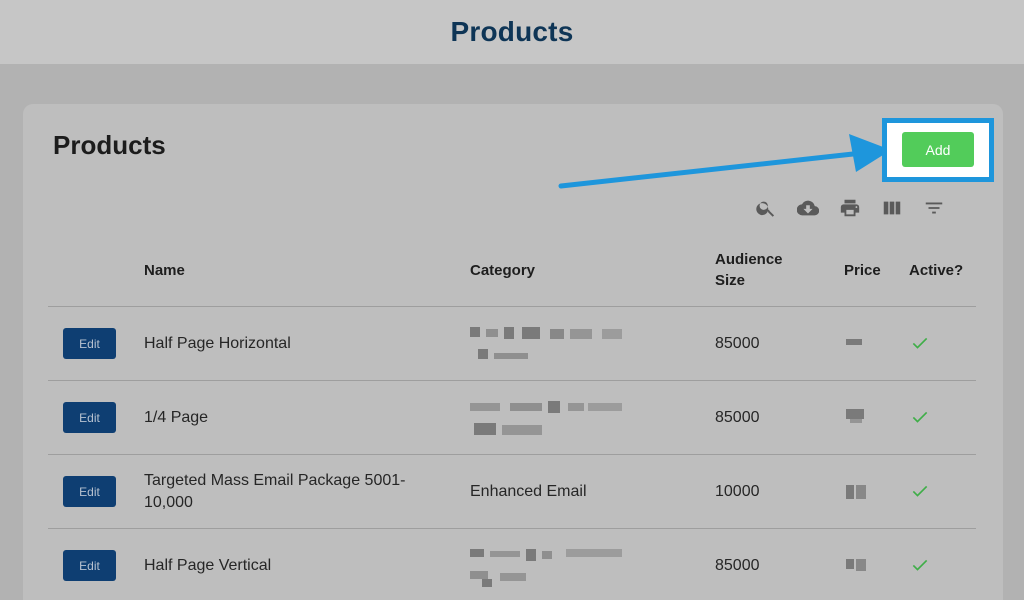 This screenshot has width=1024, height=600. Describe the element at coordinates (176, 417) in the screenshot. I see `product-name: 1/4 Page` at that location.